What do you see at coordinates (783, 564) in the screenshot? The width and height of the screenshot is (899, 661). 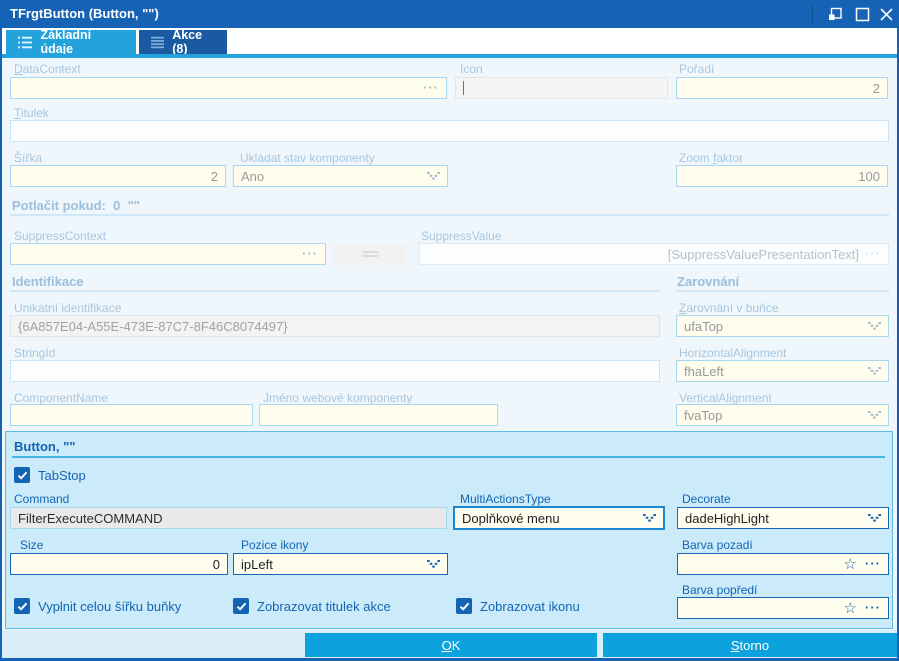 I see `barva-pozadi-field: ☆ ···` at bounding box center [783, 564].